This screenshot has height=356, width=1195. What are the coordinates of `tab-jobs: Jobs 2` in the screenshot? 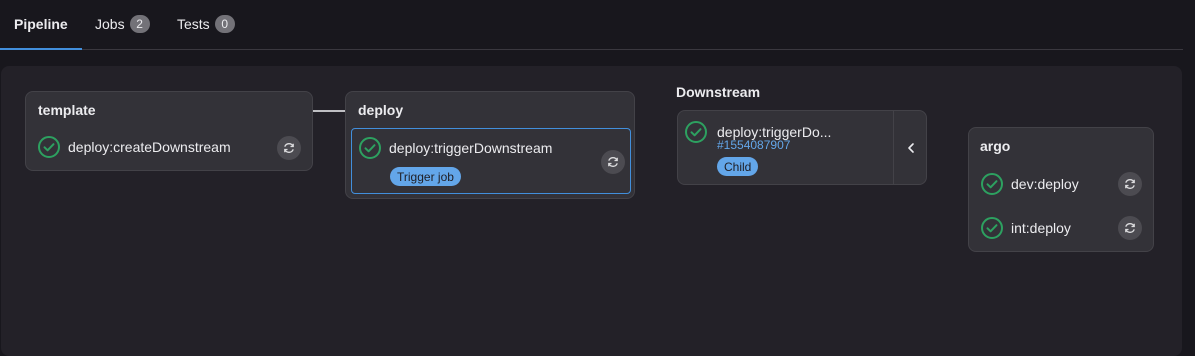 It's located at (122, 24).